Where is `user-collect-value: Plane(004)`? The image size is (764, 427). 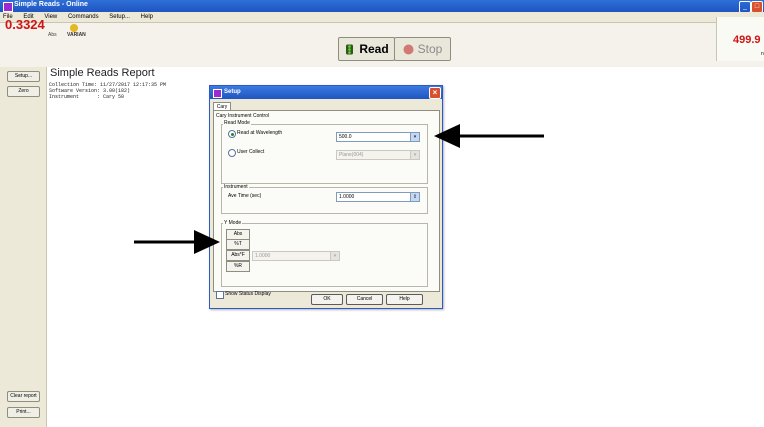
user-collect-value: Plane(004) is located at coordinates (351, 155).